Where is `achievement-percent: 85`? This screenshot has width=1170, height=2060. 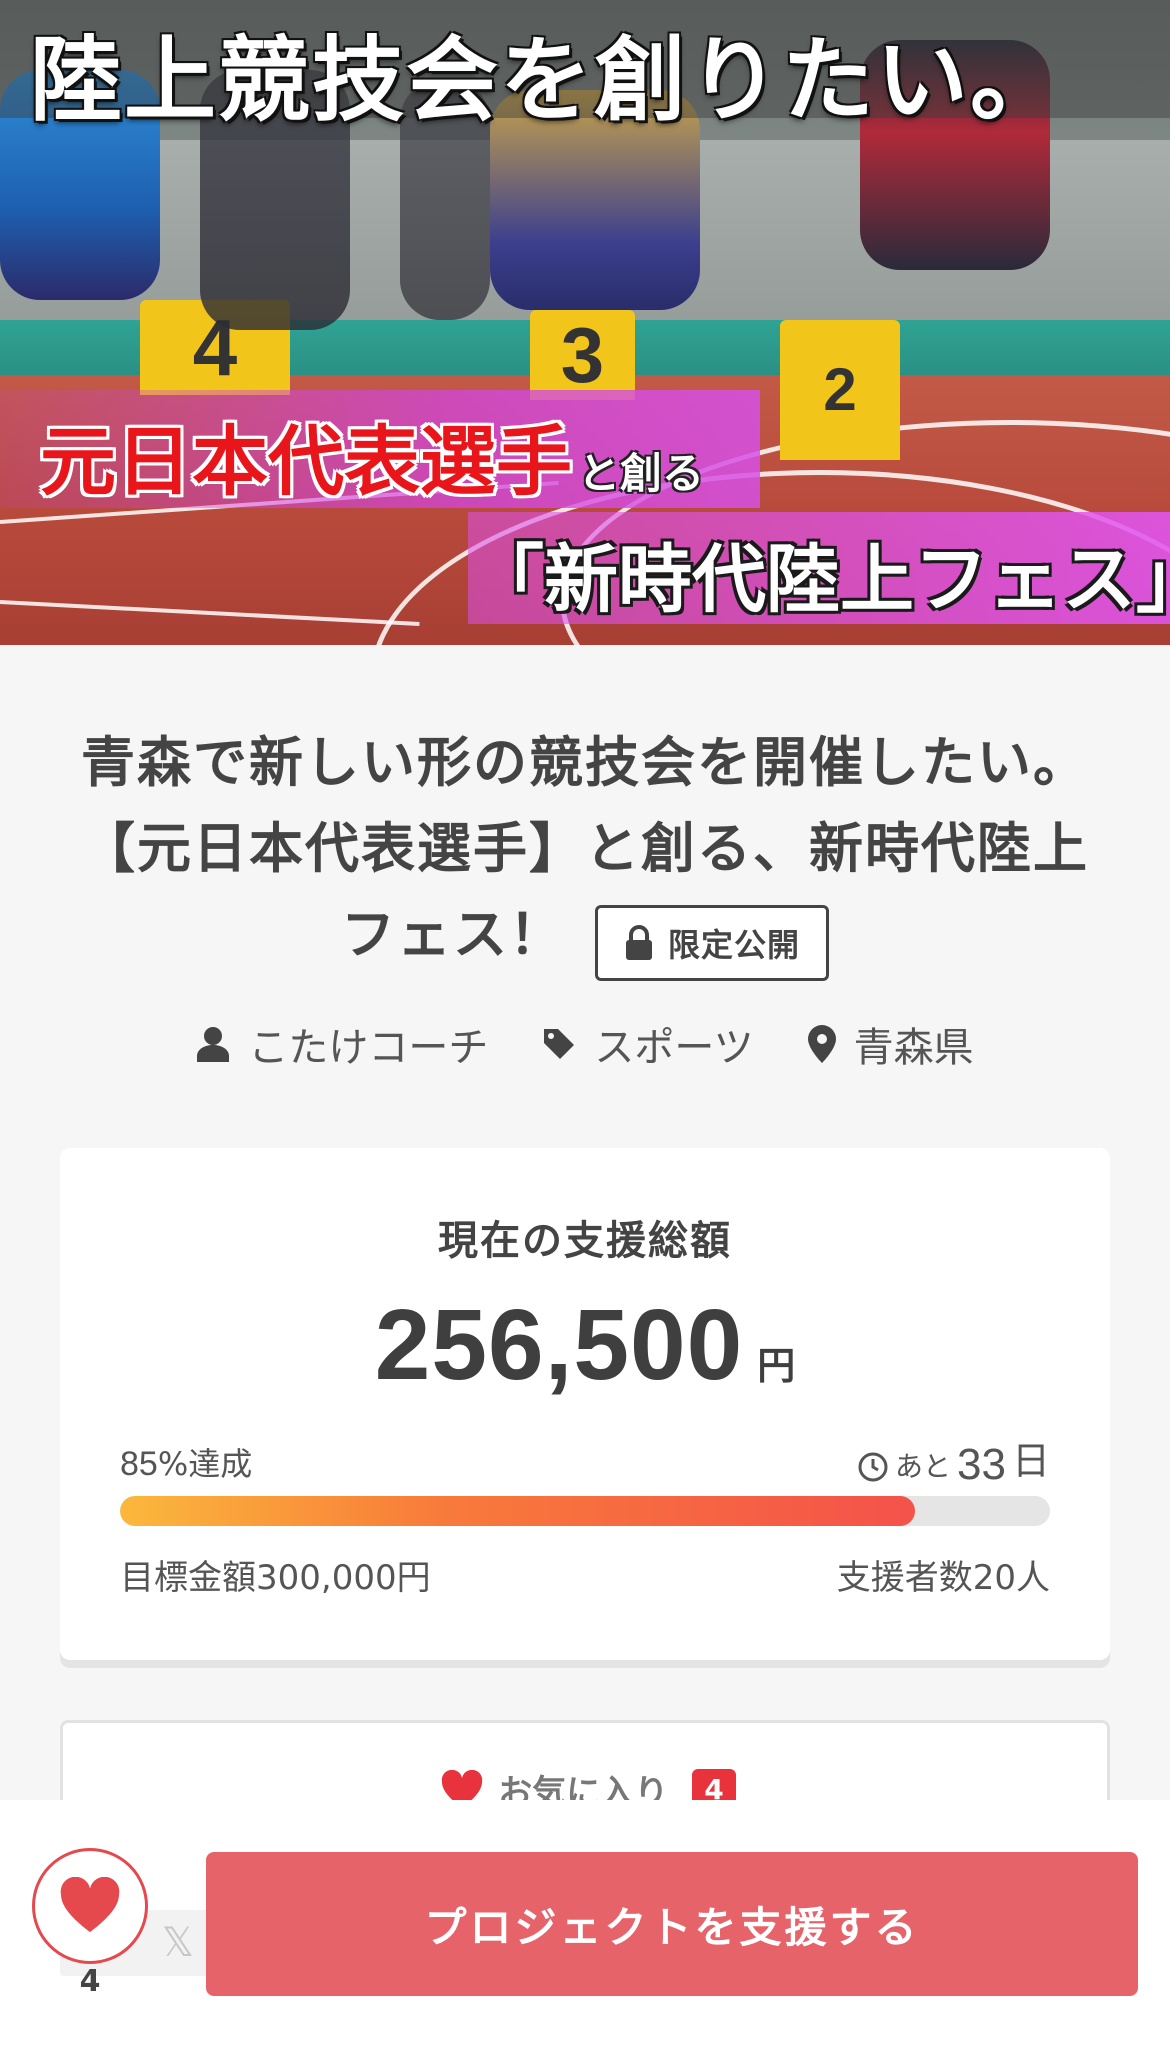
achievement-percent: 85 is located at coordinates (139, 1464).